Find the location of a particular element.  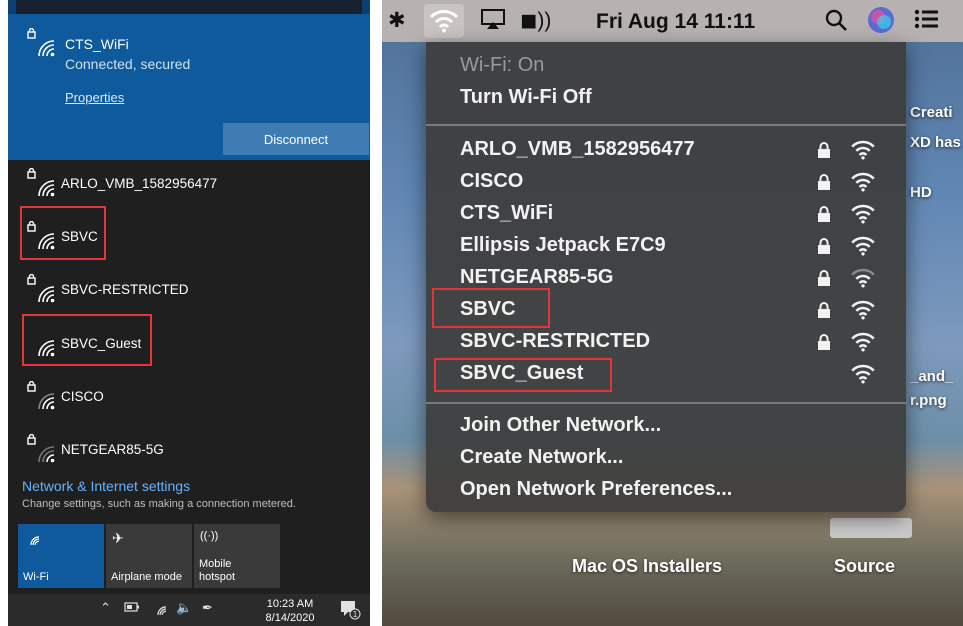

mobile-hotspot-quick-action: ((·)) Mobile hotspot is located at coordinates (237, 556).